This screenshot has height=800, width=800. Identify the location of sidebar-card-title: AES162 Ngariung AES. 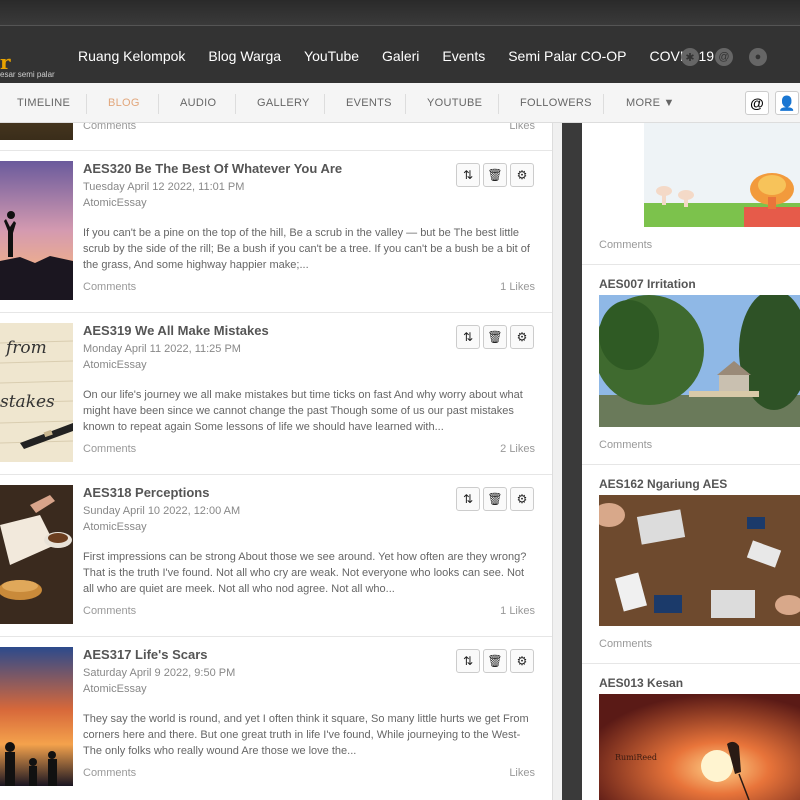
(663, 484).